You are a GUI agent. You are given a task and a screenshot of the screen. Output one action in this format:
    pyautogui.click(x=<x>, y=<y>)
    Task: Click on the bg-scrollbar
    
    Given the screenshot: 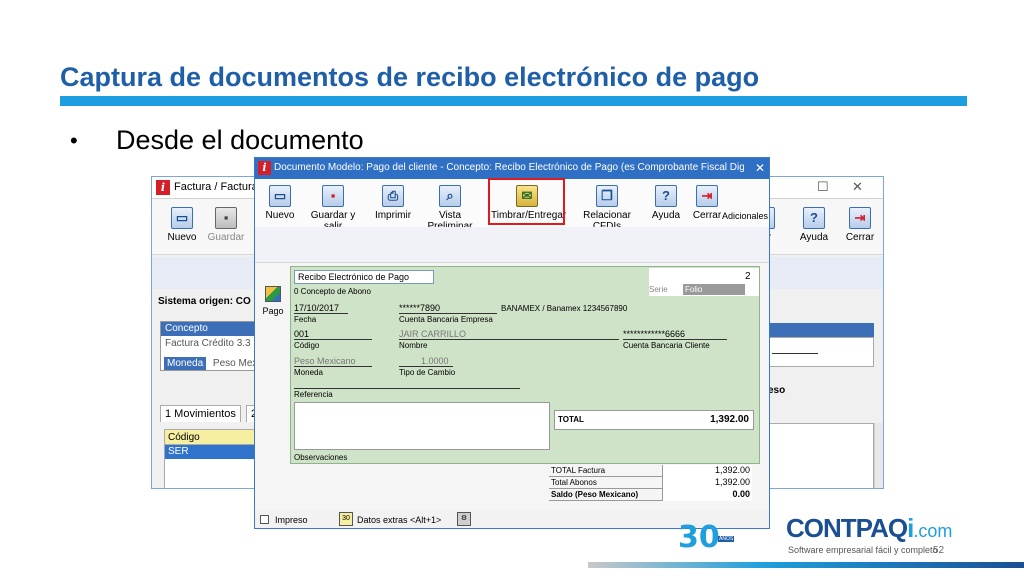 What is the action you would take?
    pyautogui.click(x=878, y=455)
    